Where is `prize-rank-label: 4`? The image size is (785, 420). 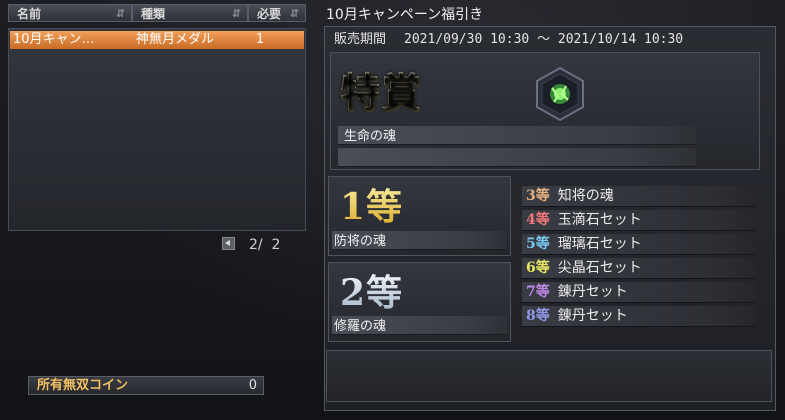 prize-rank-label: 4 is located at coordinates (531, 220).